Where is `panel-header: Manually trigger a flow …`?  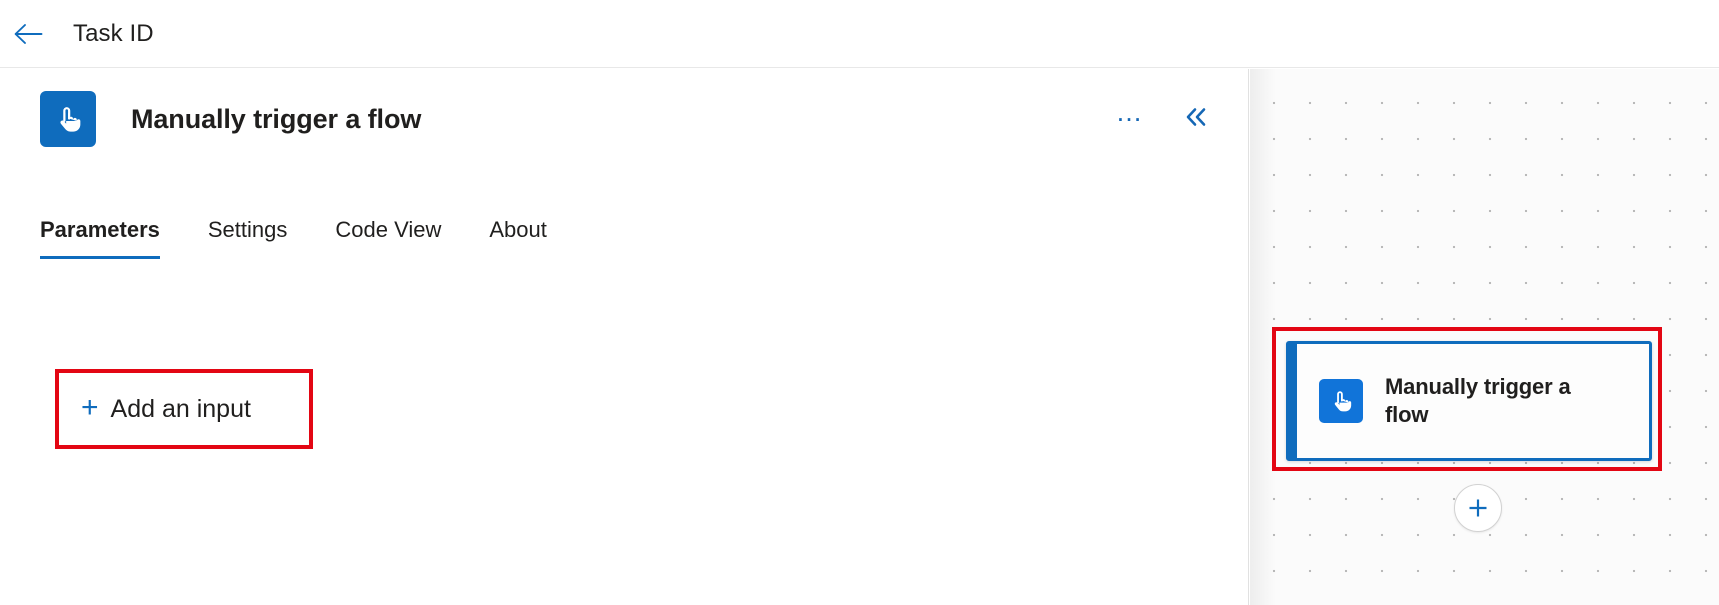 panel-header: Manually trigger a flow … is located at coordinates (624, 119).